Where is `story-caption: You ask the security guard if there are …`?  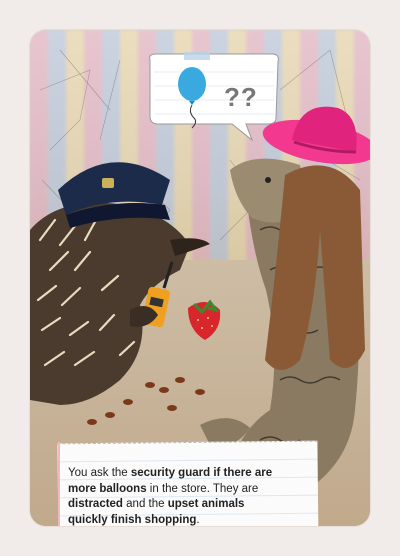 story-caption: You ask the security guard if there are … is located at coordinates (173, 496).